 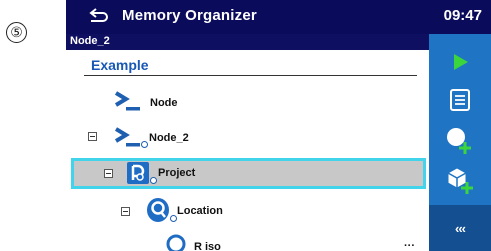 I want to click on add-measurement-icon, so click(x=459, y=141).